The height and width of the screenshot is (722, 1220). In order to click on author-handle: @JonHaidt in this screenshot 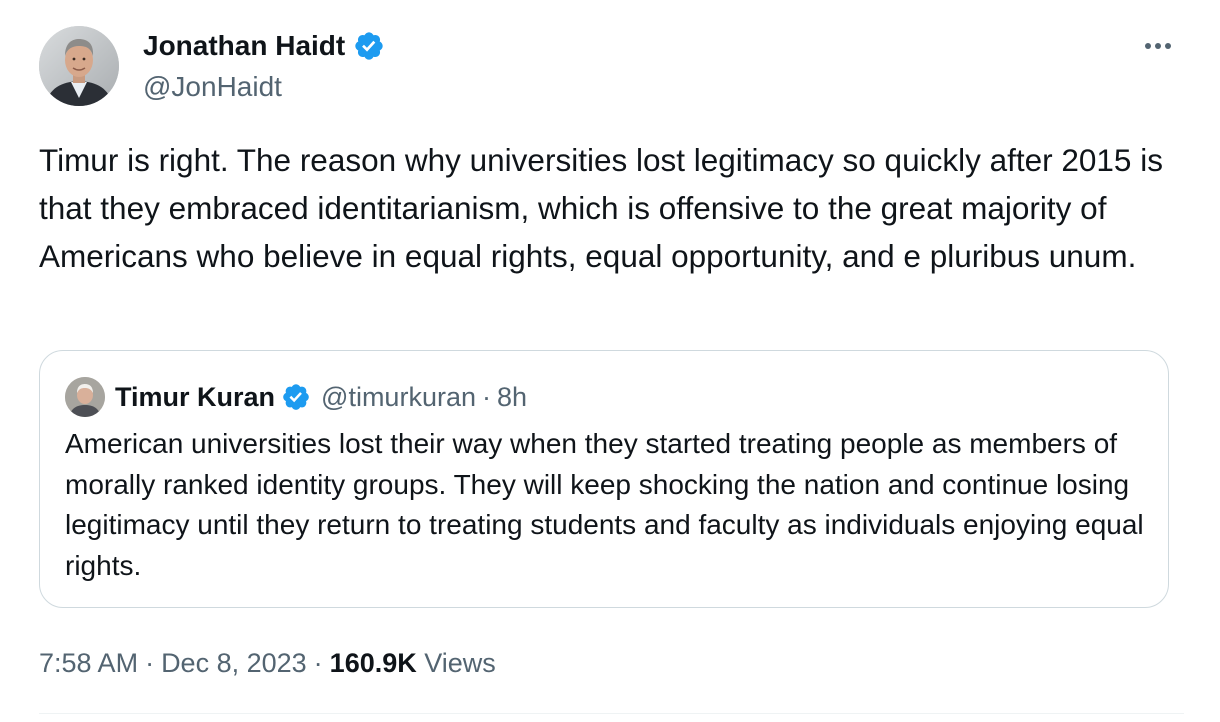, I will do `click(212, 87)`.